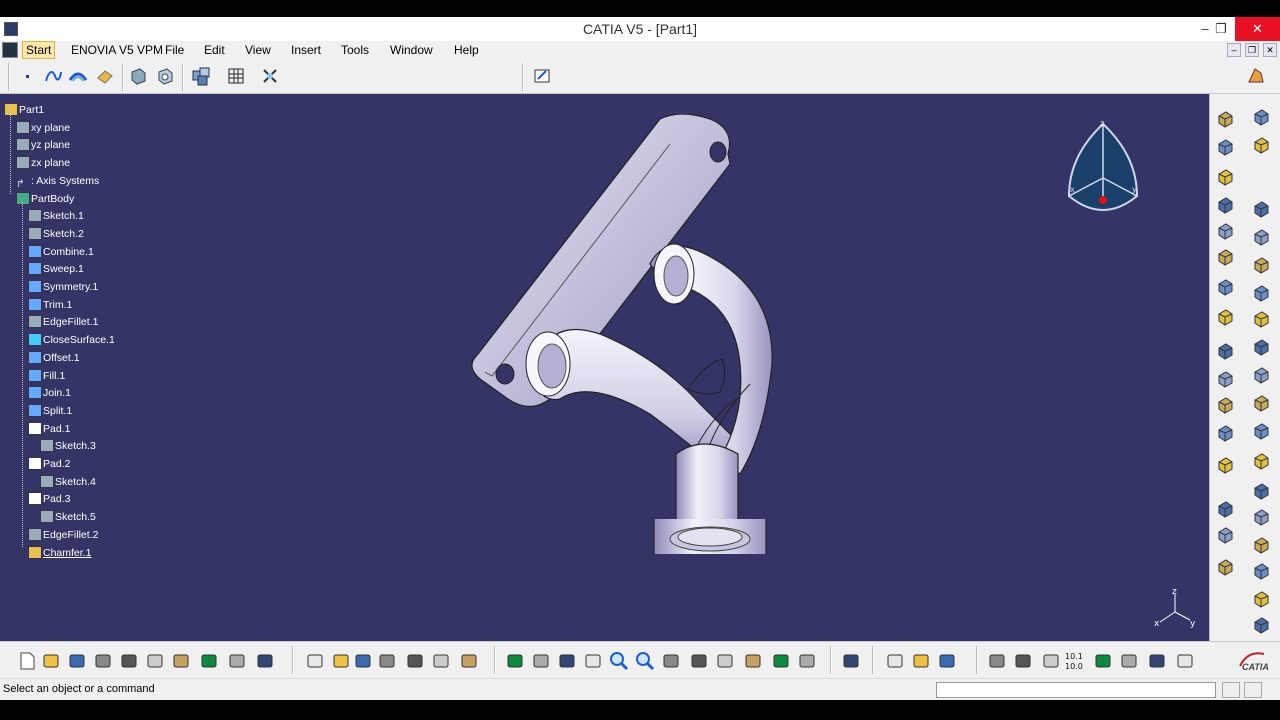  What do you see at coordinates (1261, 209) in the screenshot?
I see `select-cursor-icon` at bounding box center [1261, 209].